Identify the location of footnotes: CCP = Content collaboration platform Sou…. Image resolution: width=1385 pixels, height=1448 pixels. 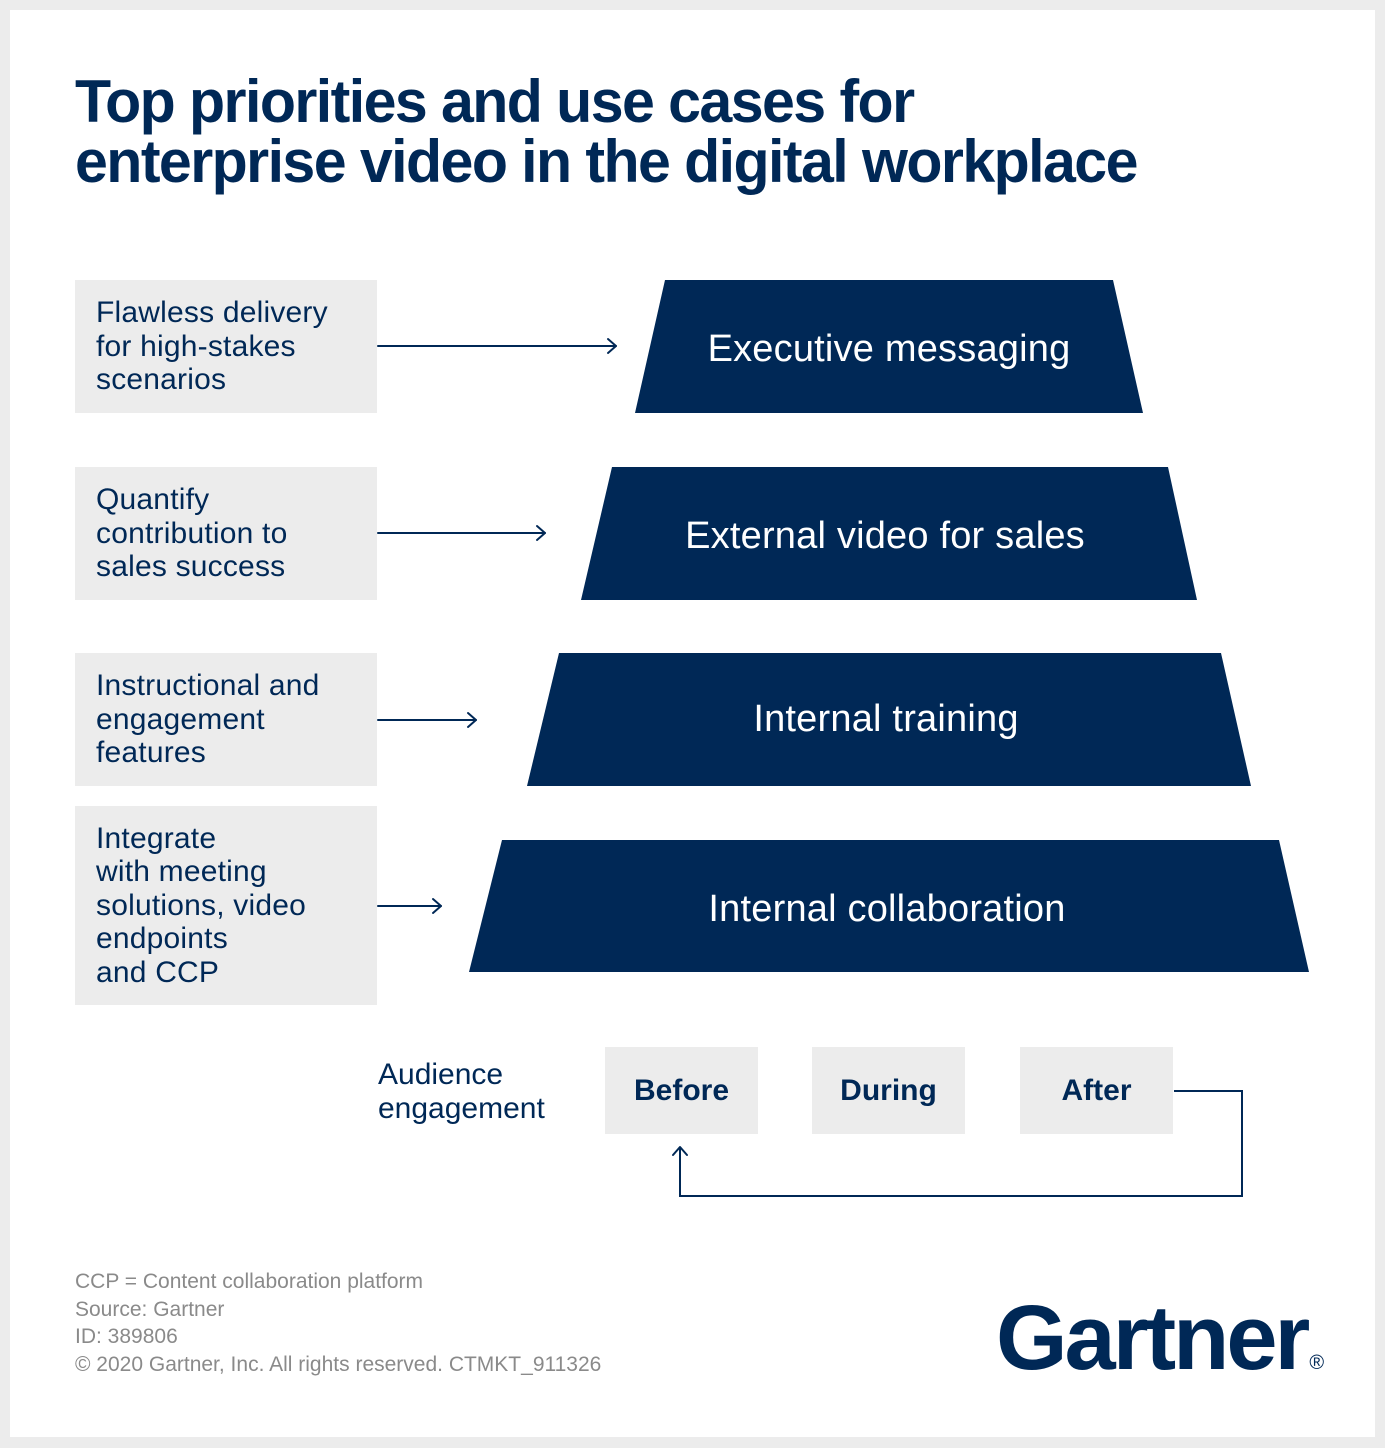
(338, 1323).